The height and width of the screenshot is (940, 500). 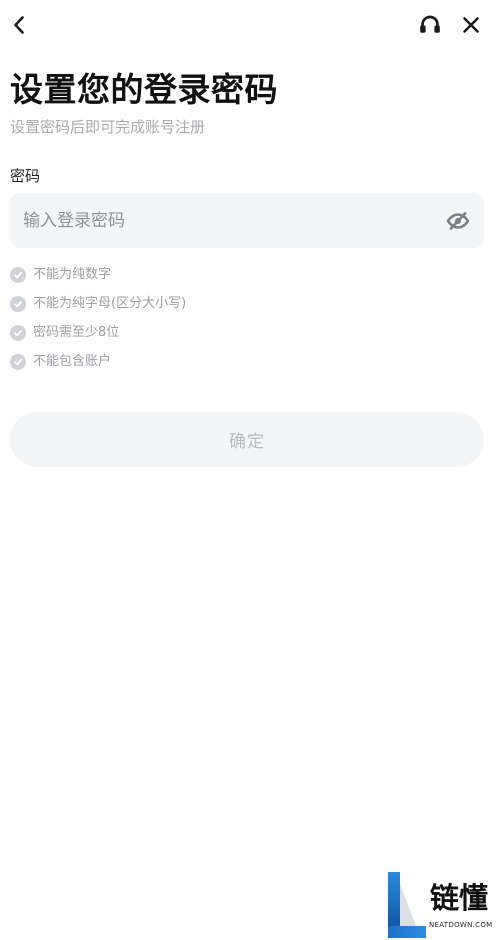 What do you see at coordinates (25, 176) in the screenshot?
I see `password-label: 密码` at bounding box center [25, 176].